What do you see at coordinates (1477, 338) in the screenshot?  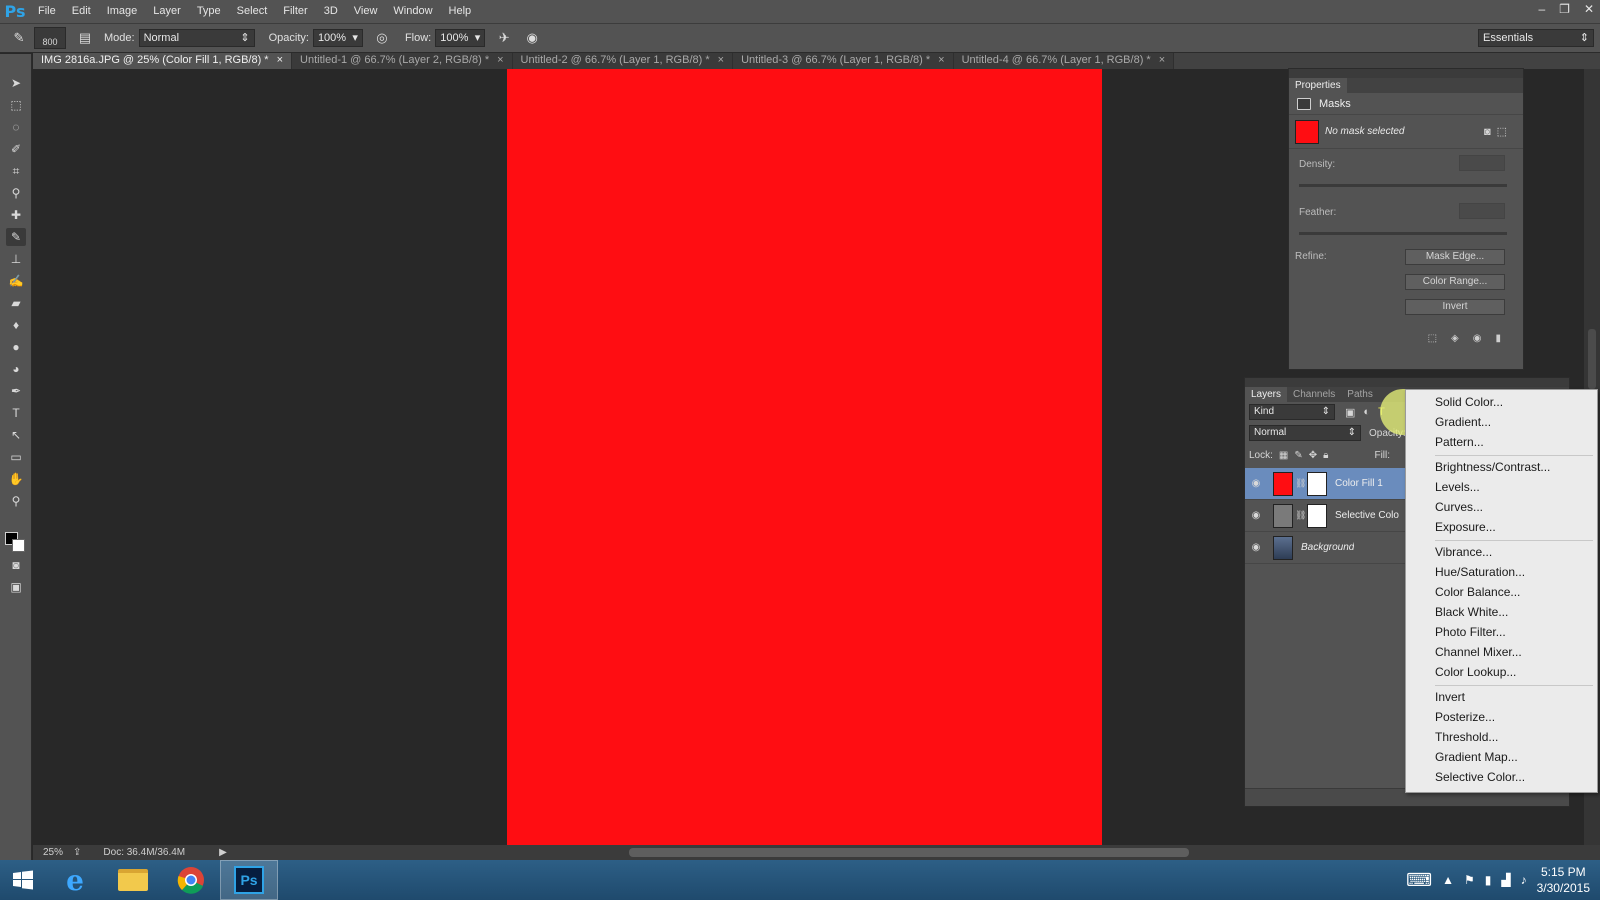 I see `visibility-icon: ◉` at bounding box center [1477, 338].